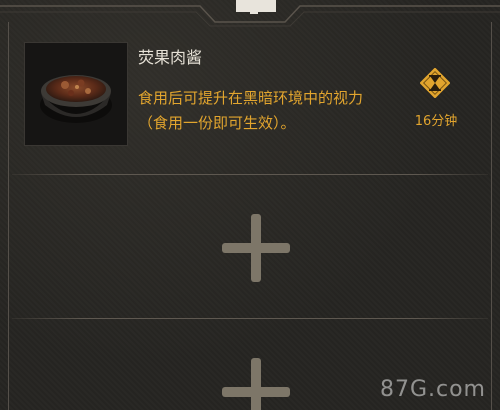 Image resolution: width=500 pixels, height=410 pixels. Describe the element at coordinates (170, 57) in the screenshot. I see `food-name: 荧果肉酱` at that location.